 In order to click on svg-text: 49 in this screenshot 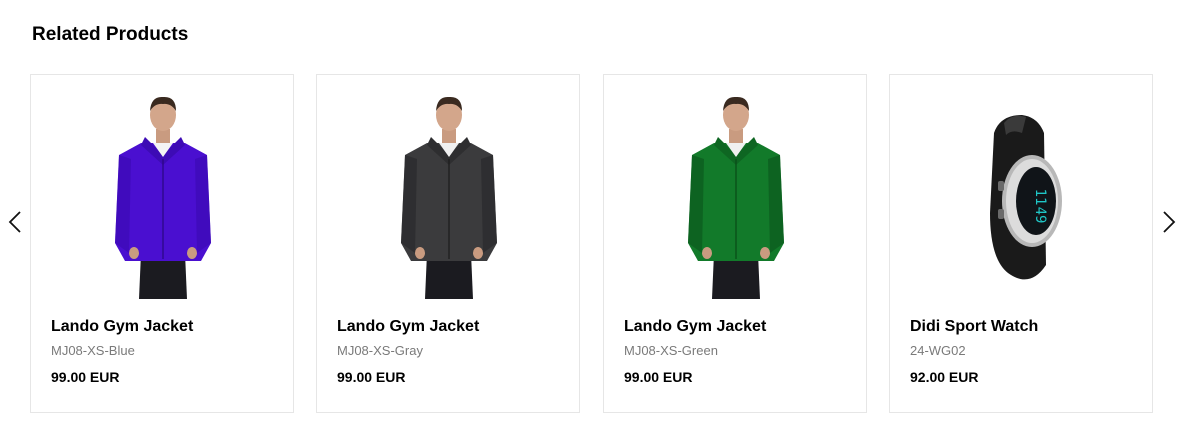, I will do `click(1040, 215)`.